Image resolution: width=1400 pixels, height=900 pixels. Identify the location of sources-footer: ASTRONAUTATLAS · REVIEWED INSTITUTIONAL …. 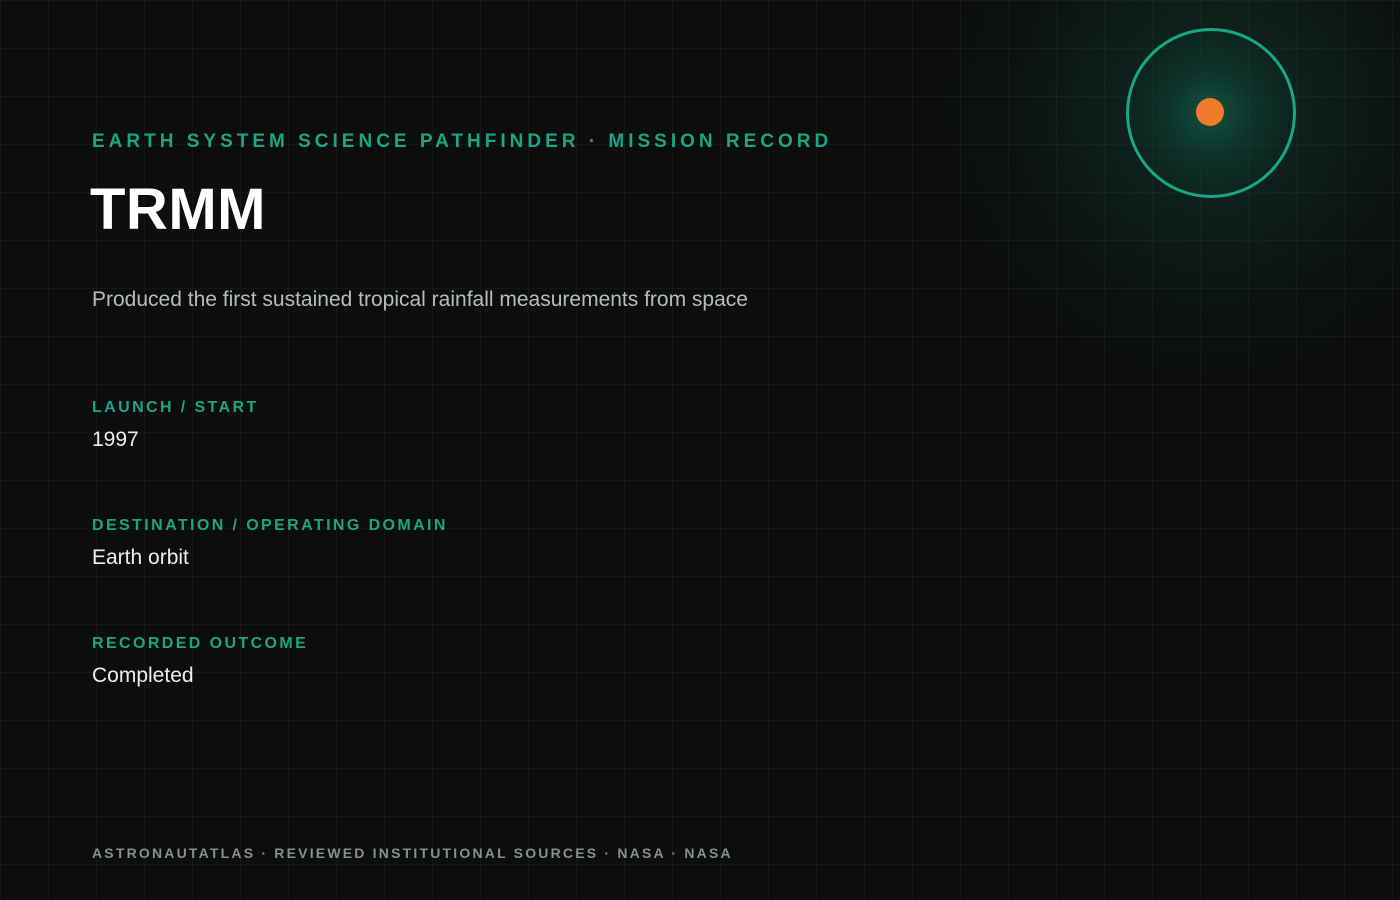
(412, 853).